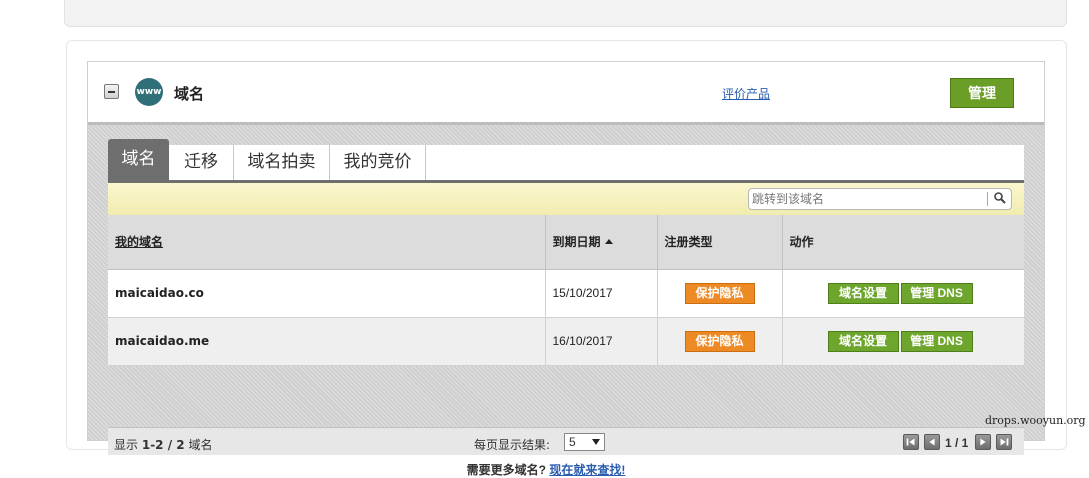 Image resolution: width=1089 pixels, height=478 pixels. I want to click on more-domains-prompt: 需要更多域名? 现在就来查找!, so click(546, 469).